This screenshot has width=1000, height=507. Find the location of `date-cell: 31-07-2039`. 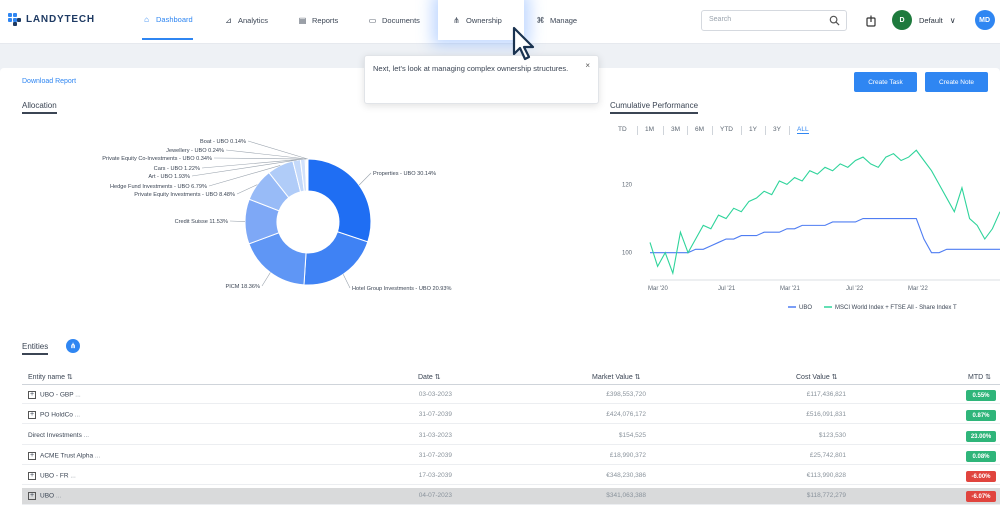

date-cell: 31-07-2039 is located at coordinates (435, 455).